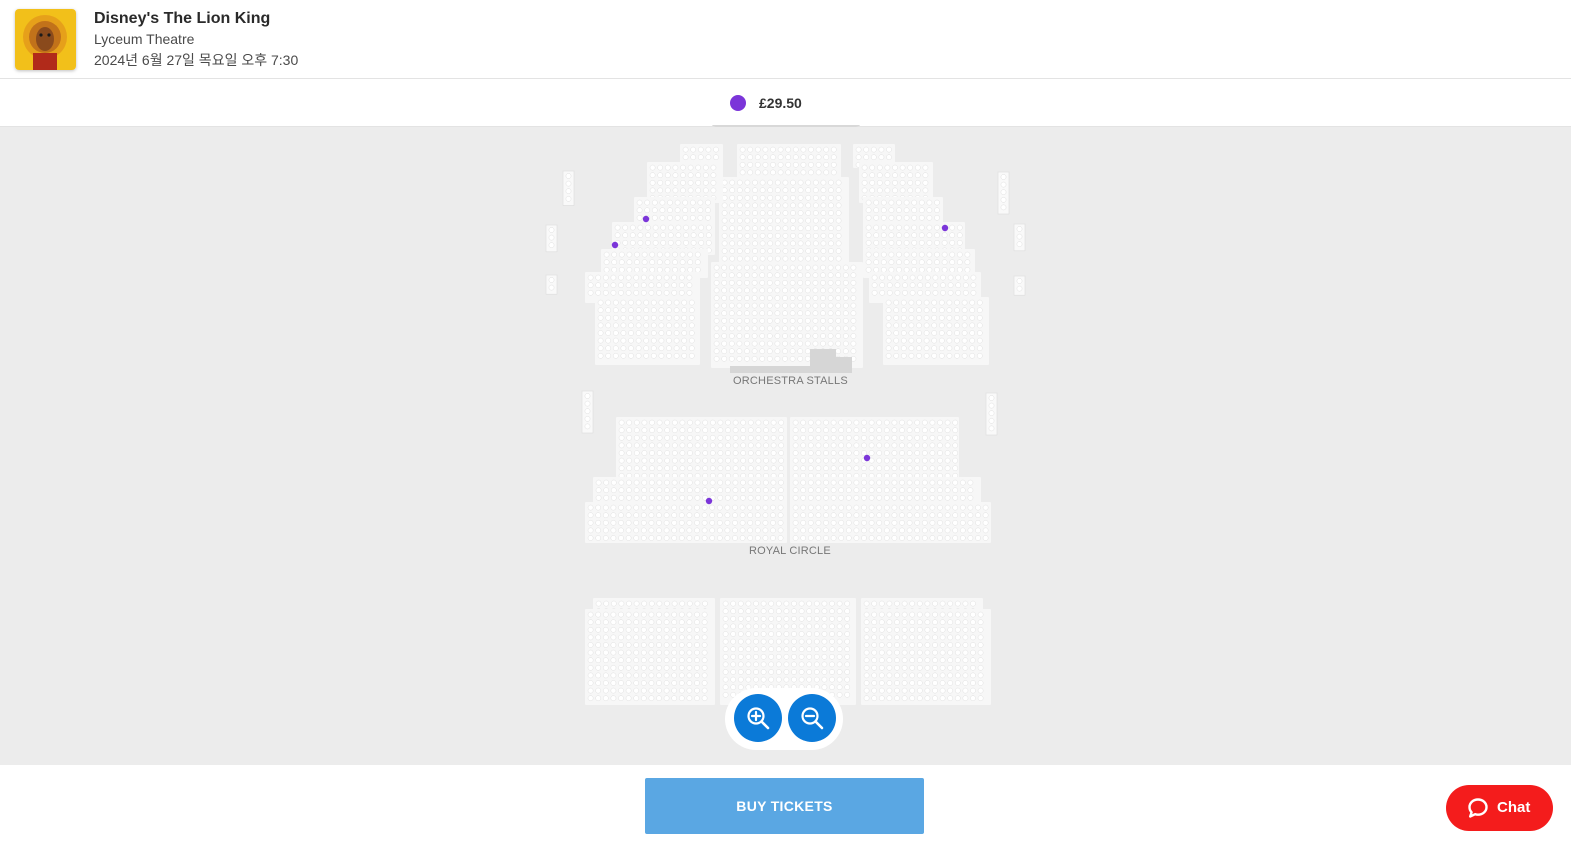 Image resolution: width=1571 pixels, height=843 pixels. I want to click on footer-bar: BUY TICKETS Chat, so click(785, 804).